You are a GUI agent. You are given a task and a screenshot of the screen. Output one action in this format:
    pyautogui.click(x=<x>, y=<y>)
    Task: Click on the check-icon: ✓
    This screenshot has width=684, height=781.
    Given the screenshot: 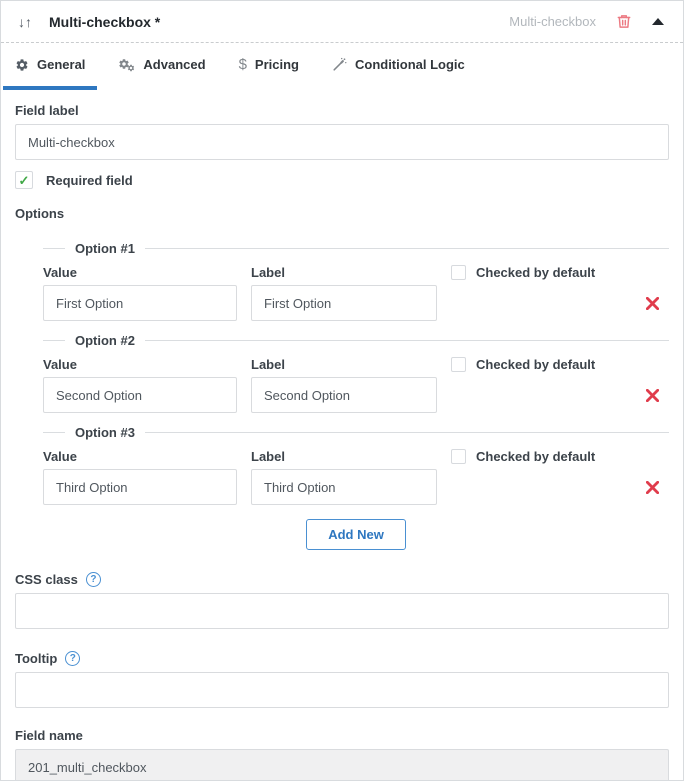 What is the action you would take?
    pyautogui.click(x=24, y=180)
    